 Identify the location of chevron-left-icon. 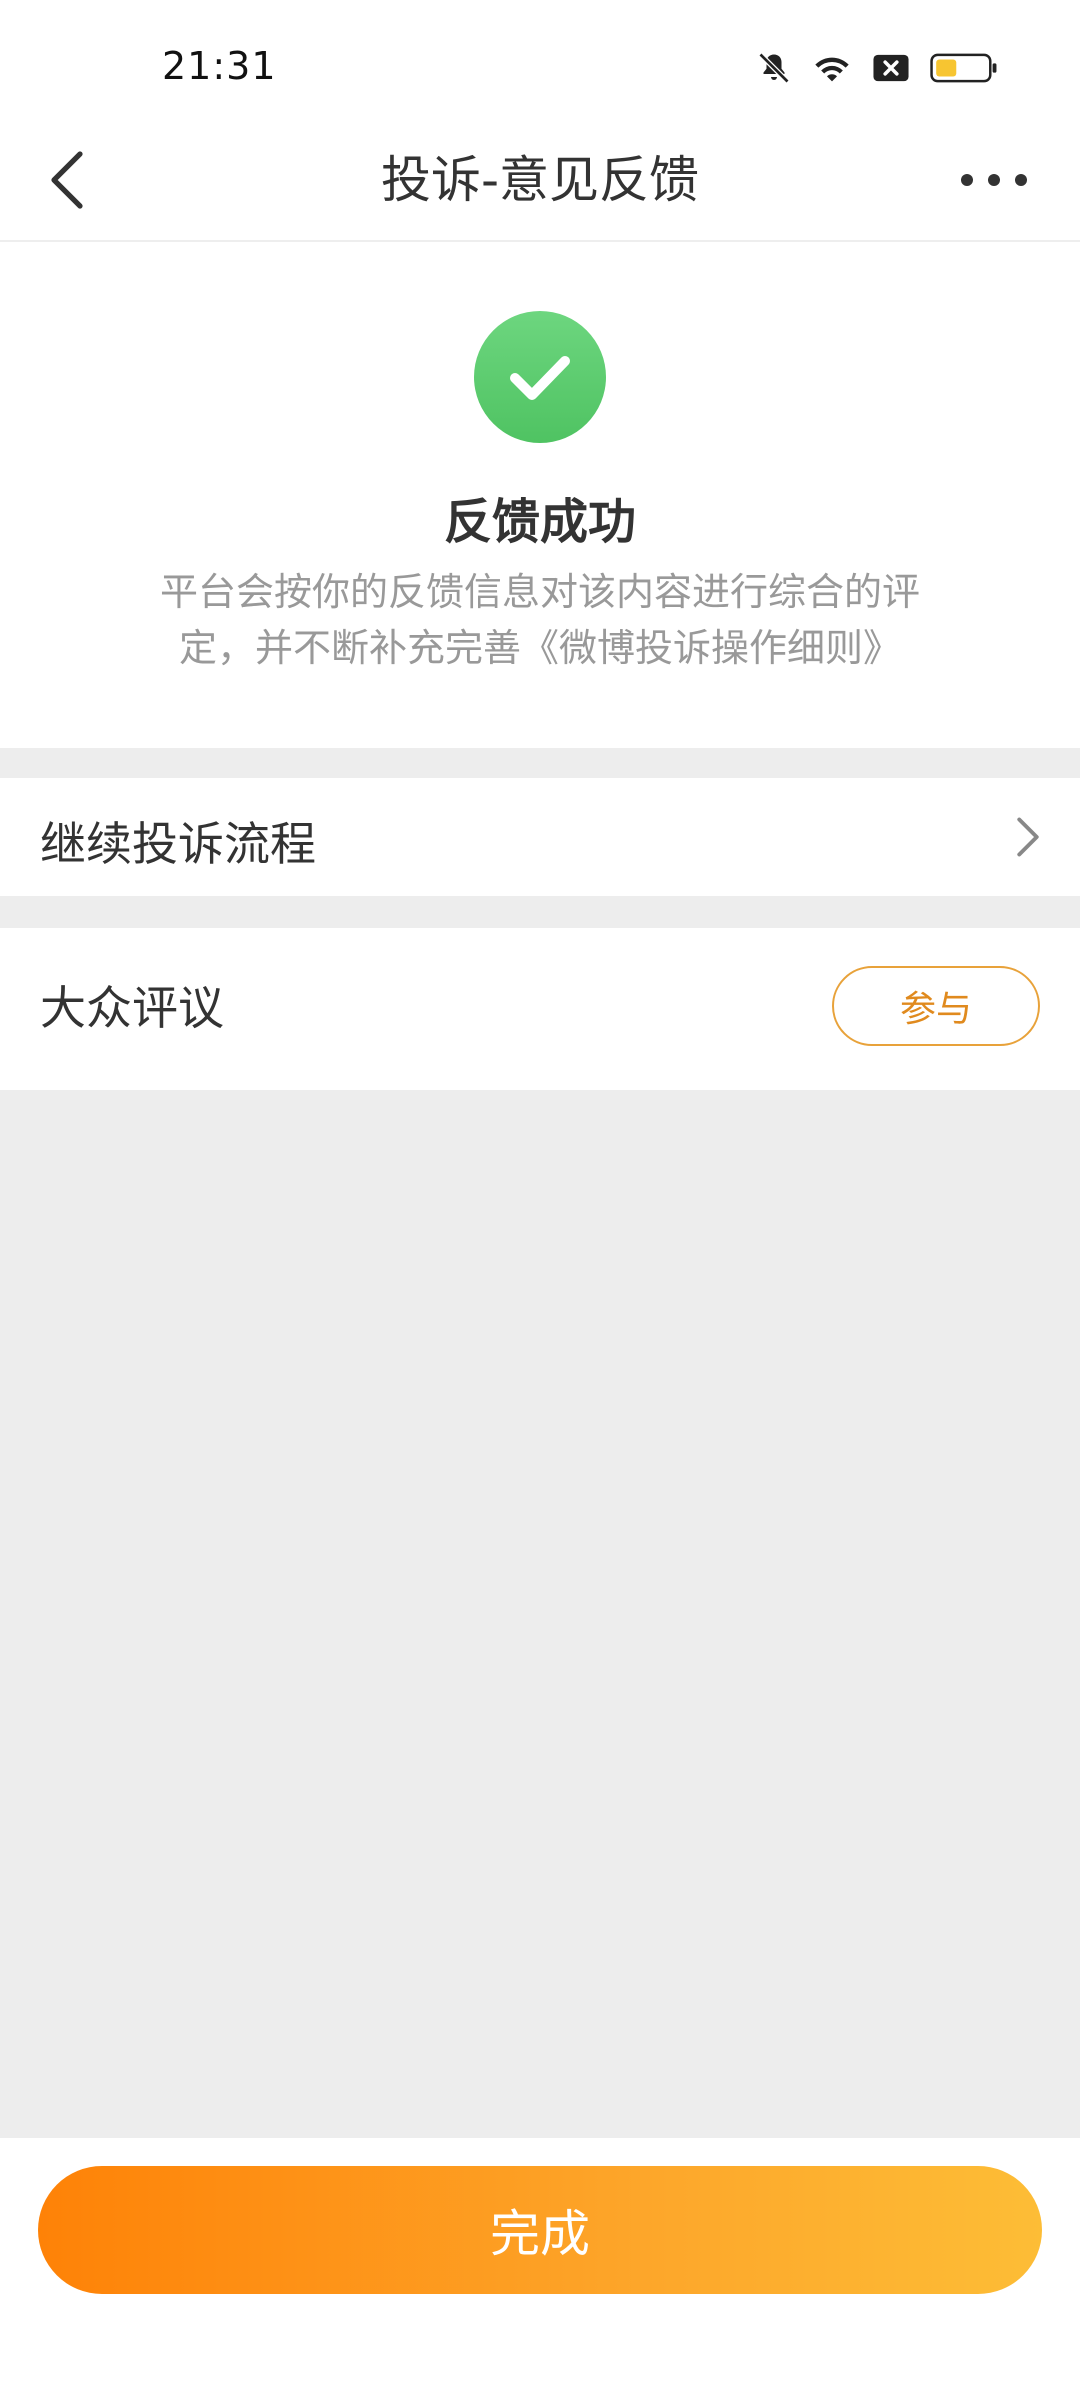
(67, 180).